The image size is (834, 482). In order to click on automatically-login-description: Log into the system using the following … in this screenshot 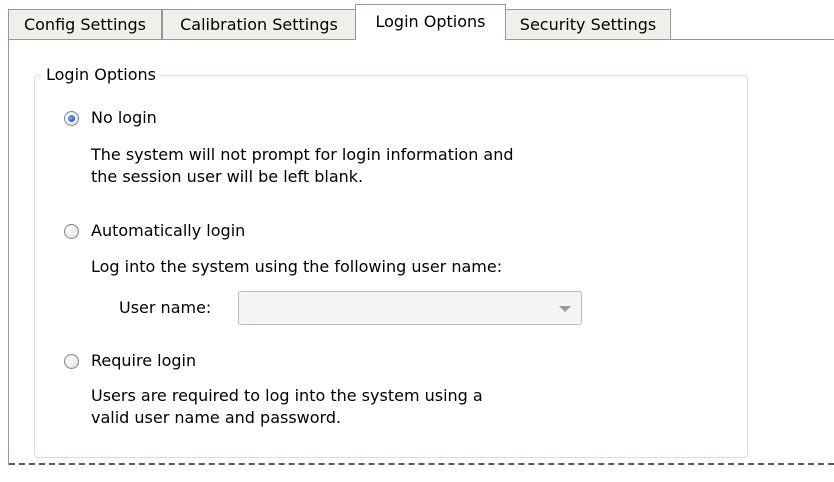, I will do `click(297, 266)`.